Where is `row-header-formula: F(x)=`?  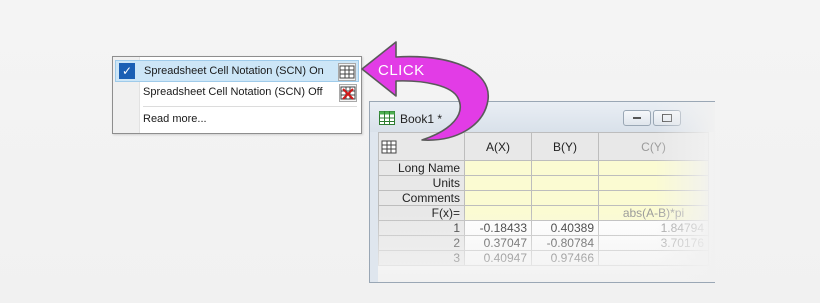 row-header-formula: F(x)= is located at coordinates (421, 213).